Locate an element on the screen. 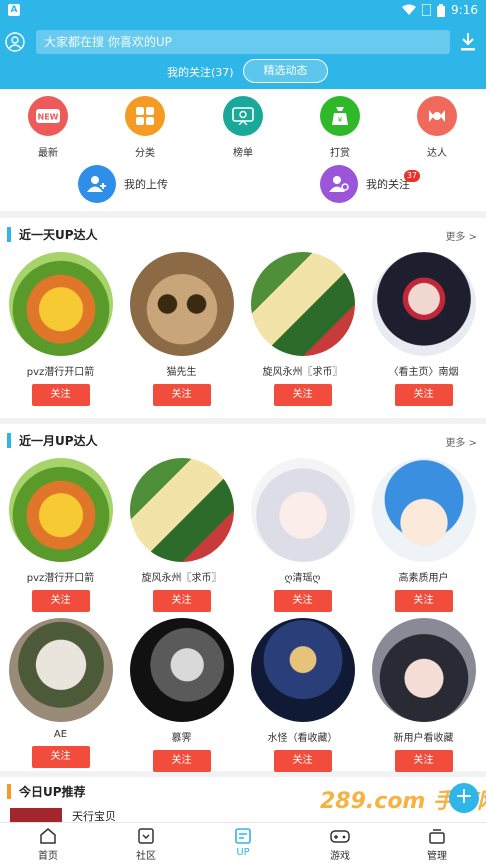 The height and width of the screenshot is (864, 486). svg-text: NEW is located at coordinates (48, 117).